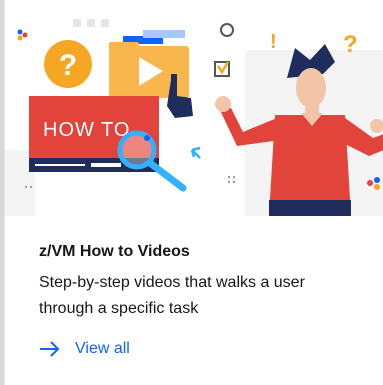  What do you see at coordinates (86, 130) in the screenshot?
I see `svg-text: HOW TO` at bounding box center [86, 130].